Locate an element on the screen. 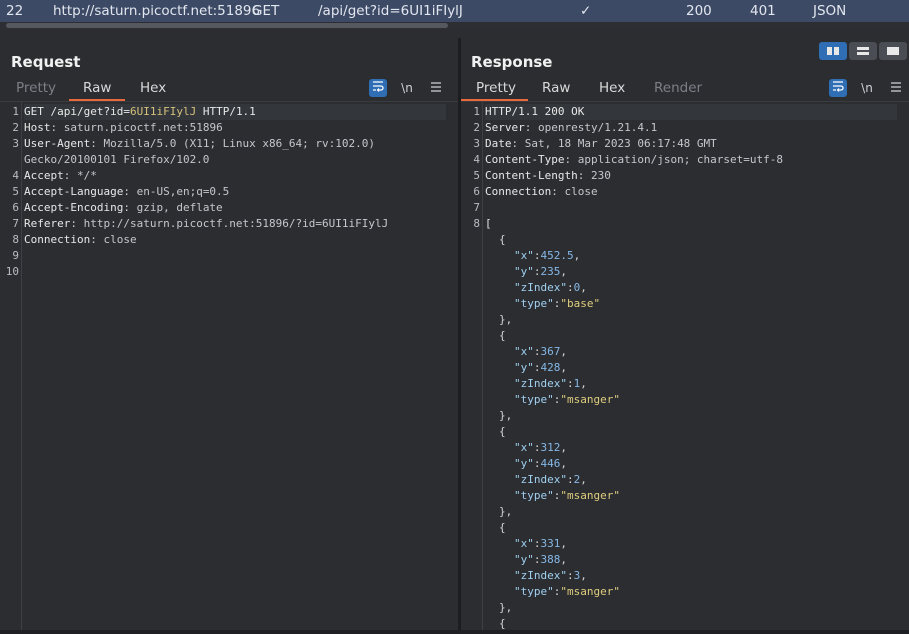  json-property: "y":388, is located at coordinates (540, 559).